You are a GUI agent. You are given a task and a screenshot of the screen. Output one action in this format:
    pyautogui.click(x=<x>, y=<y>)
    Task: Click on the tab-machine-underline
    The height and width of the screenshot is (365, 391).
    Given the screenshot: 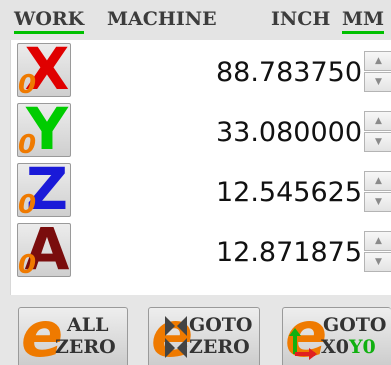 What is the action you would take?
    pyautogui.click(x=162, y=32)
    